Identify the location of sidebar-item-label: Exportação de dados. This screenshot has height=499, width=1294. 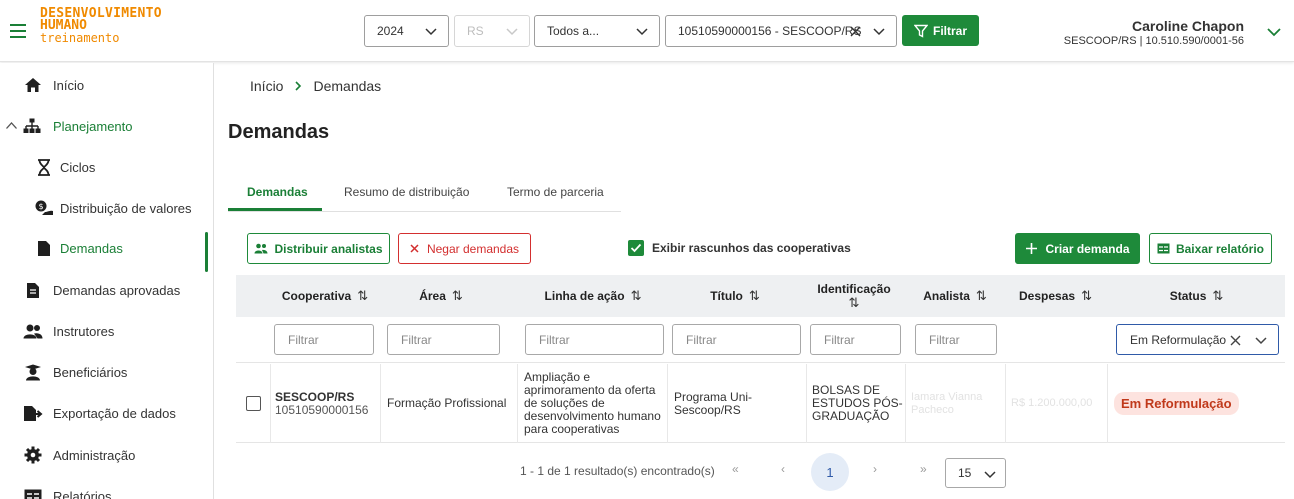
(114, 413).